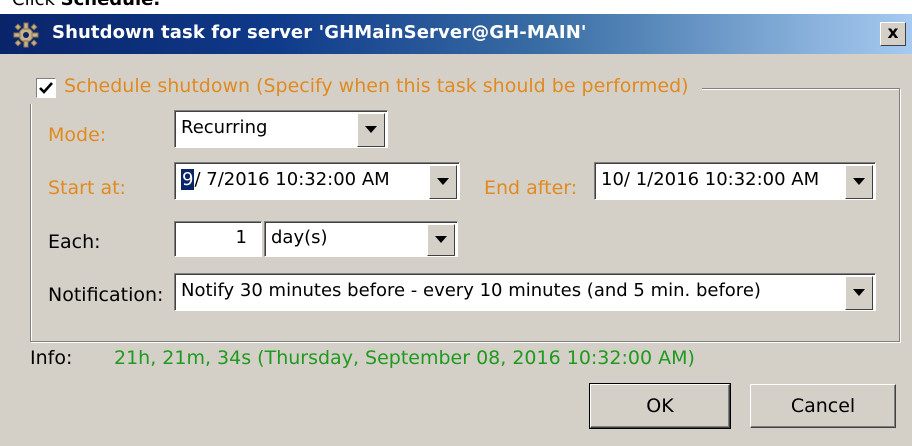 This screenshot has width=912, height=446. I want to click on end-after-picker: 10/ 1/2016 10:32:00 AM, so click(735, 181).